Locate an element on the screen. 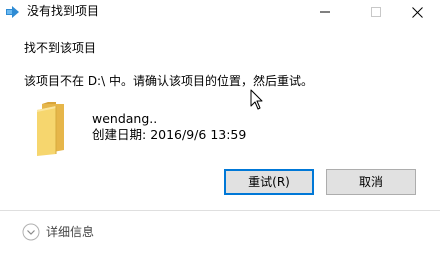 The width and height of the screenshot is (440, 253). chevron-down-icon is located at coordinates (31, 232).